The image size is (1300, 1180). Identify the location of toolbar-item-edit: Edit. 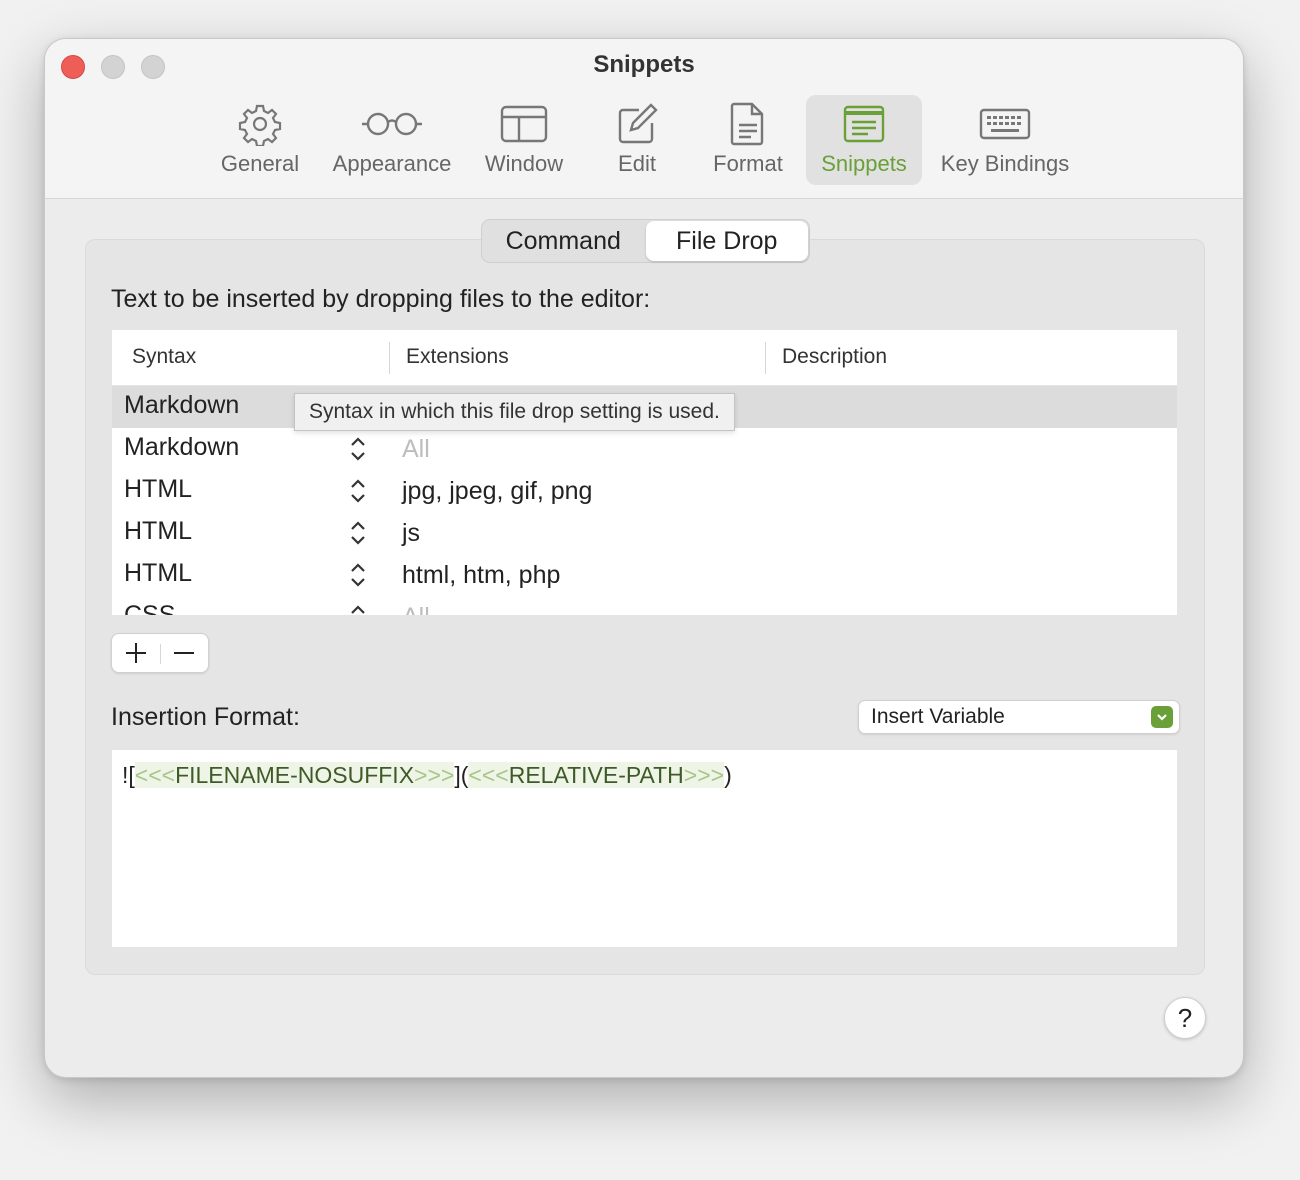
(637, 140).